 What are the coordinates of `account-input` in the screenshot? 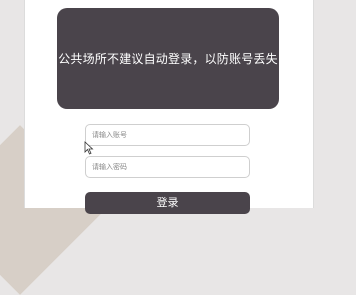 It's located at (170, 135).